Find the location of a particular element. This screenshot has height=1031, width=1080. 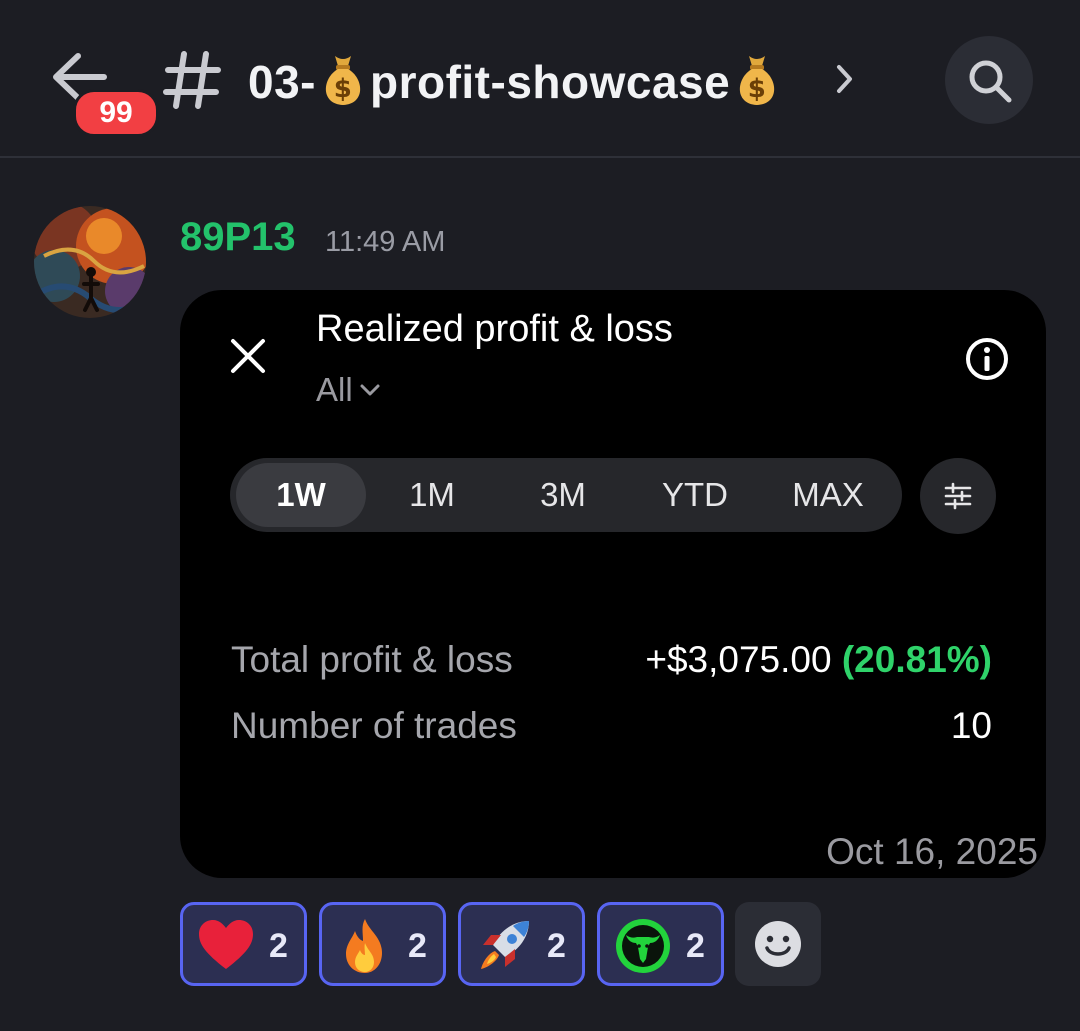

hash-icon is located at coordinates (192, 80).